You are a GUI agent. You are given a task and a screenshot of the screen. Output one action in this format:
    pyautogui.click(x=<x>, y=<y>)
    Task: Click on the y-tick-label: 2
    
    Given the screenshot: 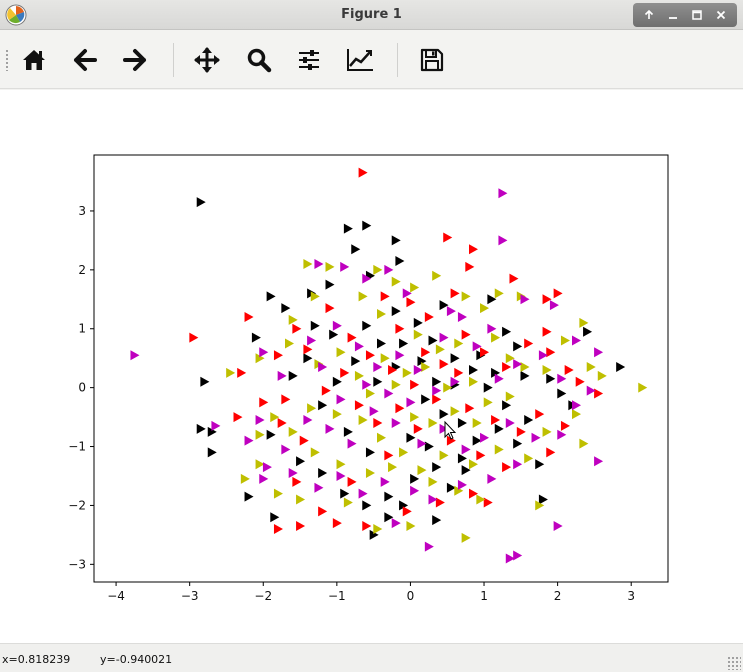 What is the action you would take?
    pyautogui.click(x=82, y=270)
    